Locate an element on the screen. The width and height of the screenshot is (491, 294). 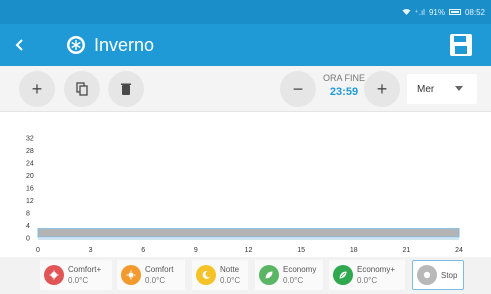
increase-time-button: + is located at coordinates (382, 89).